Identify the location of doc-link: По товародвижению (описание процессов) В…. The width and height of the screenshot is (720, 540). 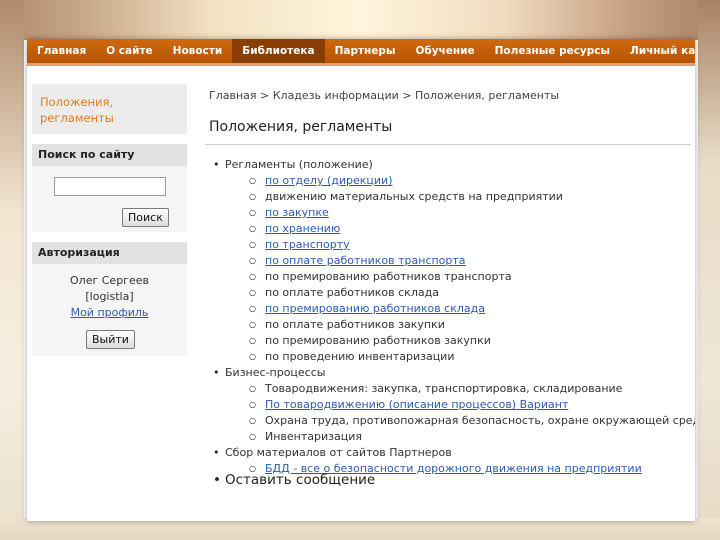
(416, 404).